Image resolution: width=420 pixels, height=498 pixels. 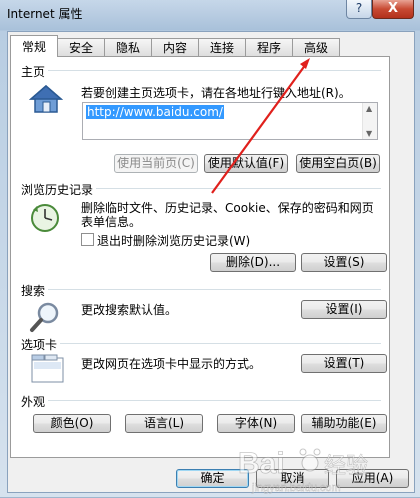 I want to click on baidu-watermark: Bai 经验 jingyan.baidu.com, so click(x=314, y=466).